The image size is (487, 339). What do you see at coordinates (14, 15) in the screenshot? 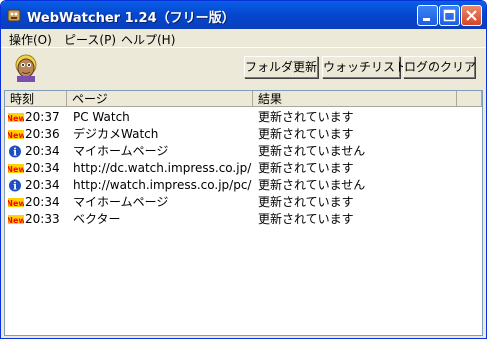
I see `app-icon` at bounding box center [14, 15].